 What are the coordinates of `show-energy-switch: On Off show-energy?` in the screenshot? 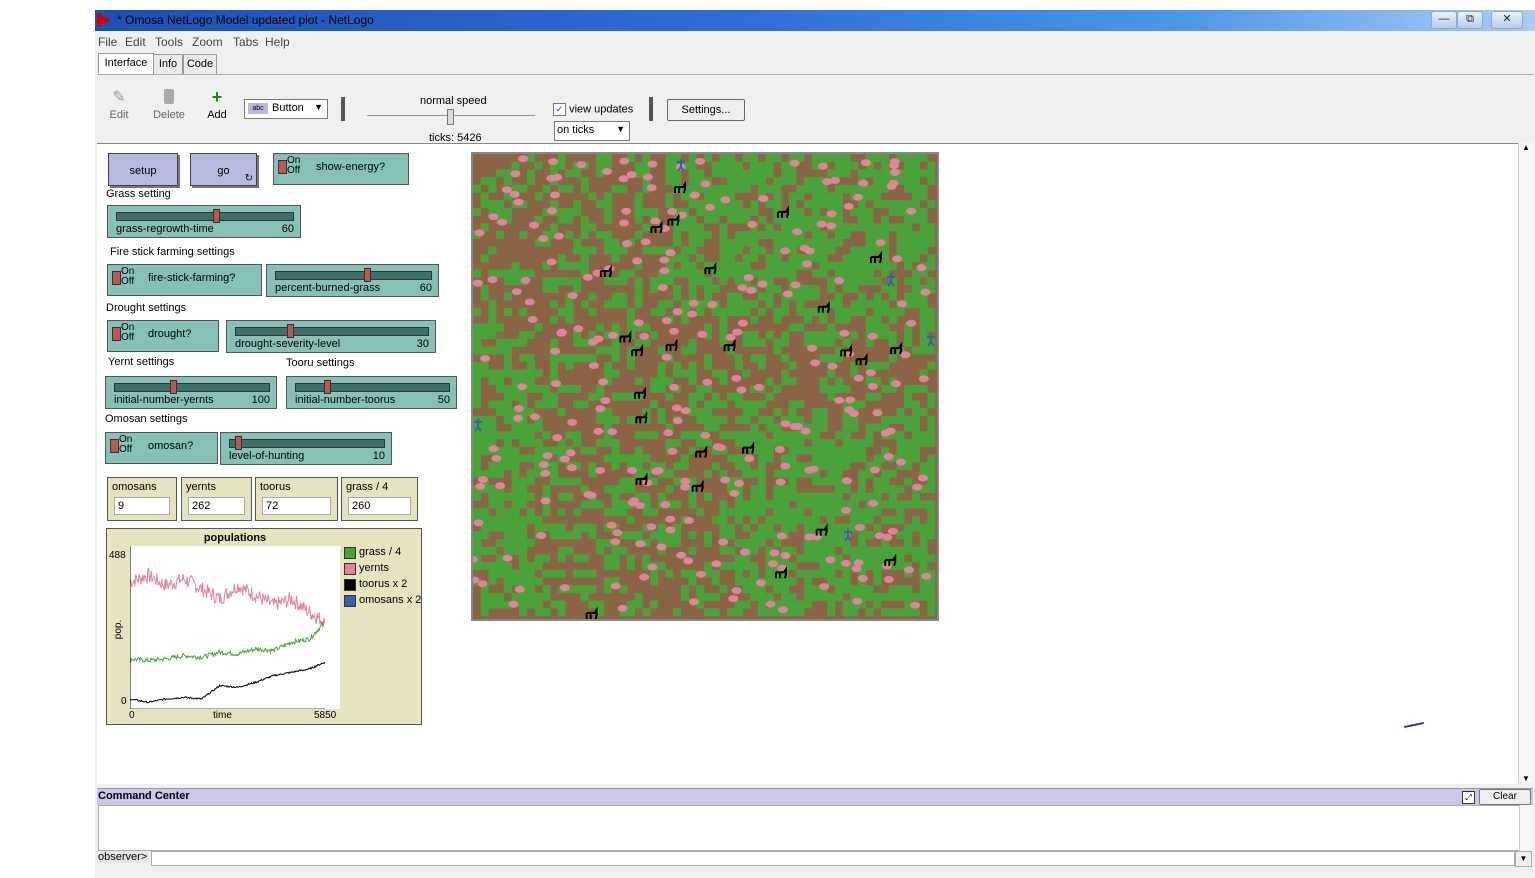 It's located at (341, 169).